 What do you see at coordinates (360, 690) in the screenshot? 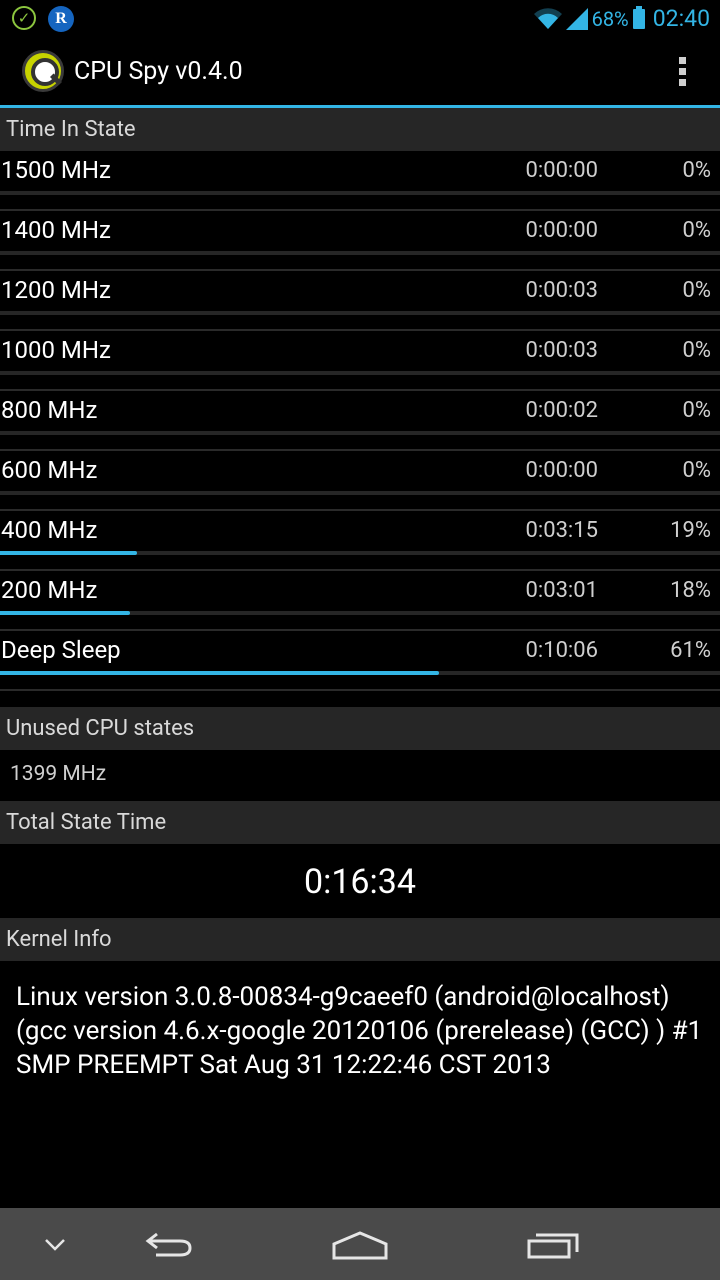
I see `row-divider` at bounding box center [360, 690].